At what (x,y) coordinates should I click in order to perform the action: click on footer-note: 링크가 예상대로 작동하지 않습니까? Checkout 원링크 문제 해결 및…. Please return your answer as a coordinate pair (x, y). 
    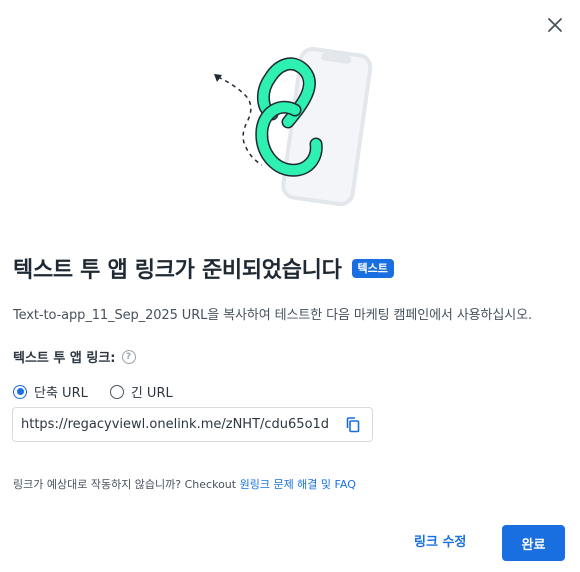
    Looking at the image, I should click on (184, 484).